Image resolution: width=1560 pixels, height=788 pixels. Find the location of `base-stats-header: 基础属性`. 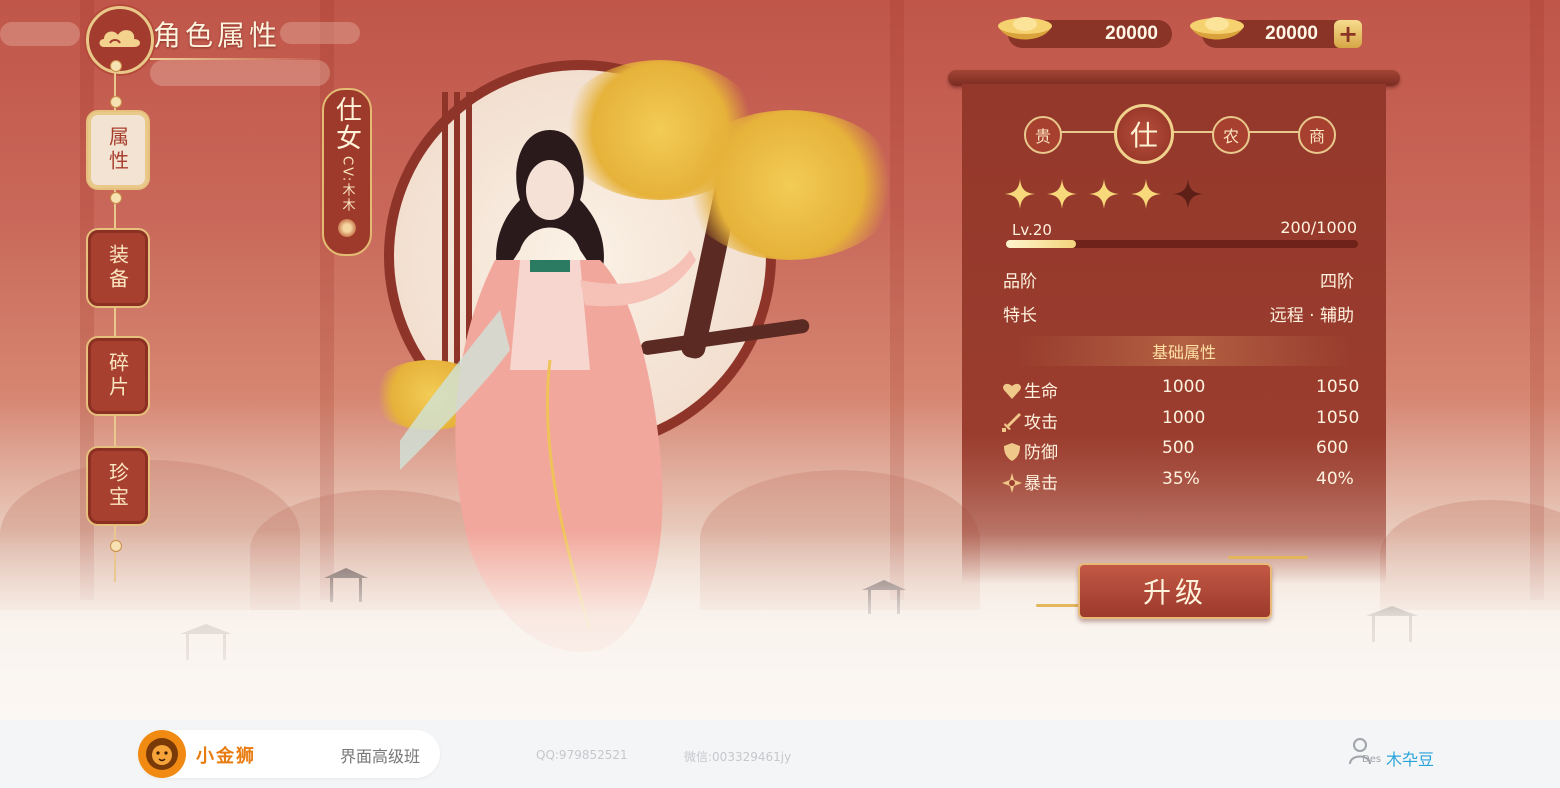

base-stats-header: 基础属性 is located at coordinates (1184, 351).